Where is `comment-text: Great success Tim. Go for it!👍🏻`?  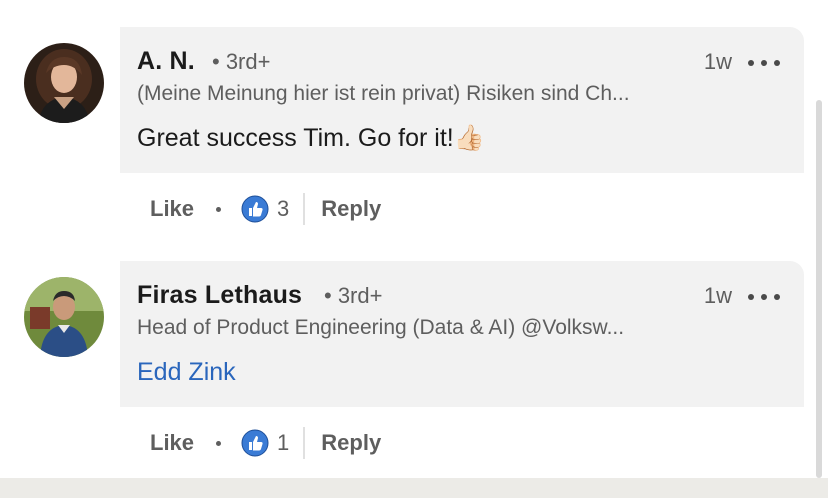 comment-text: Great success Tim. Go for it!👍🏻 is located at coordinates (311, 138).